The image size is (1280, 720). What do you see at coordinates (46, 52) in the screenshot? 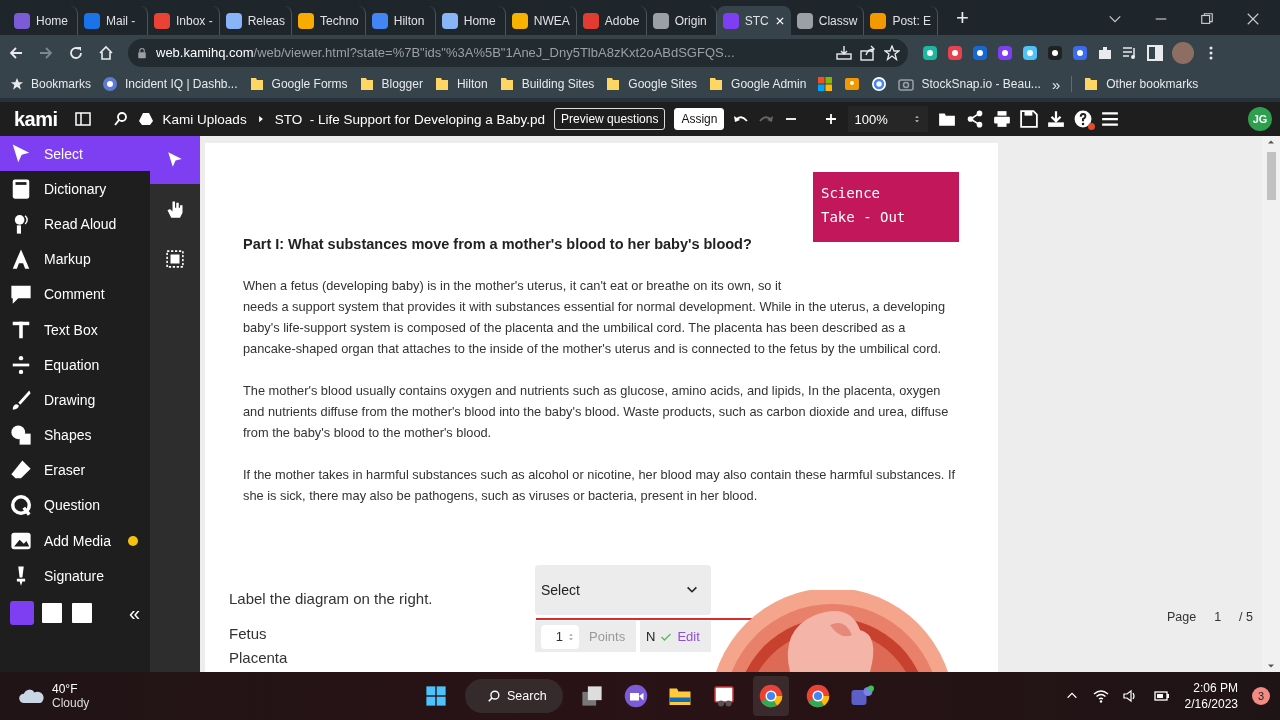
I see `forward-icon` at bounding box center [46, 52].